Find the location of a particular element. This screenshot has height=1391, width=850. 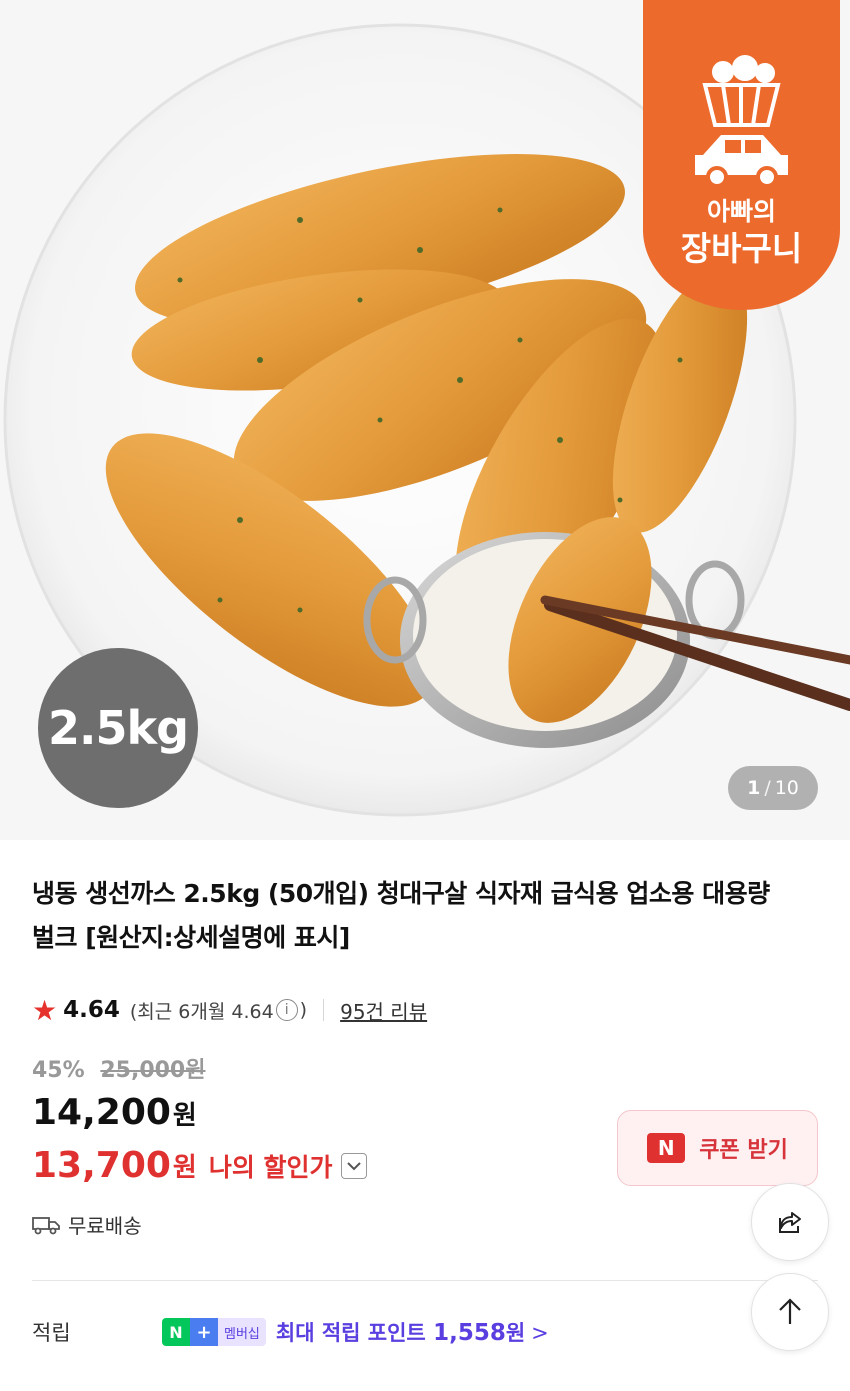

membership-n: N is located at coordinates (176, 1332).